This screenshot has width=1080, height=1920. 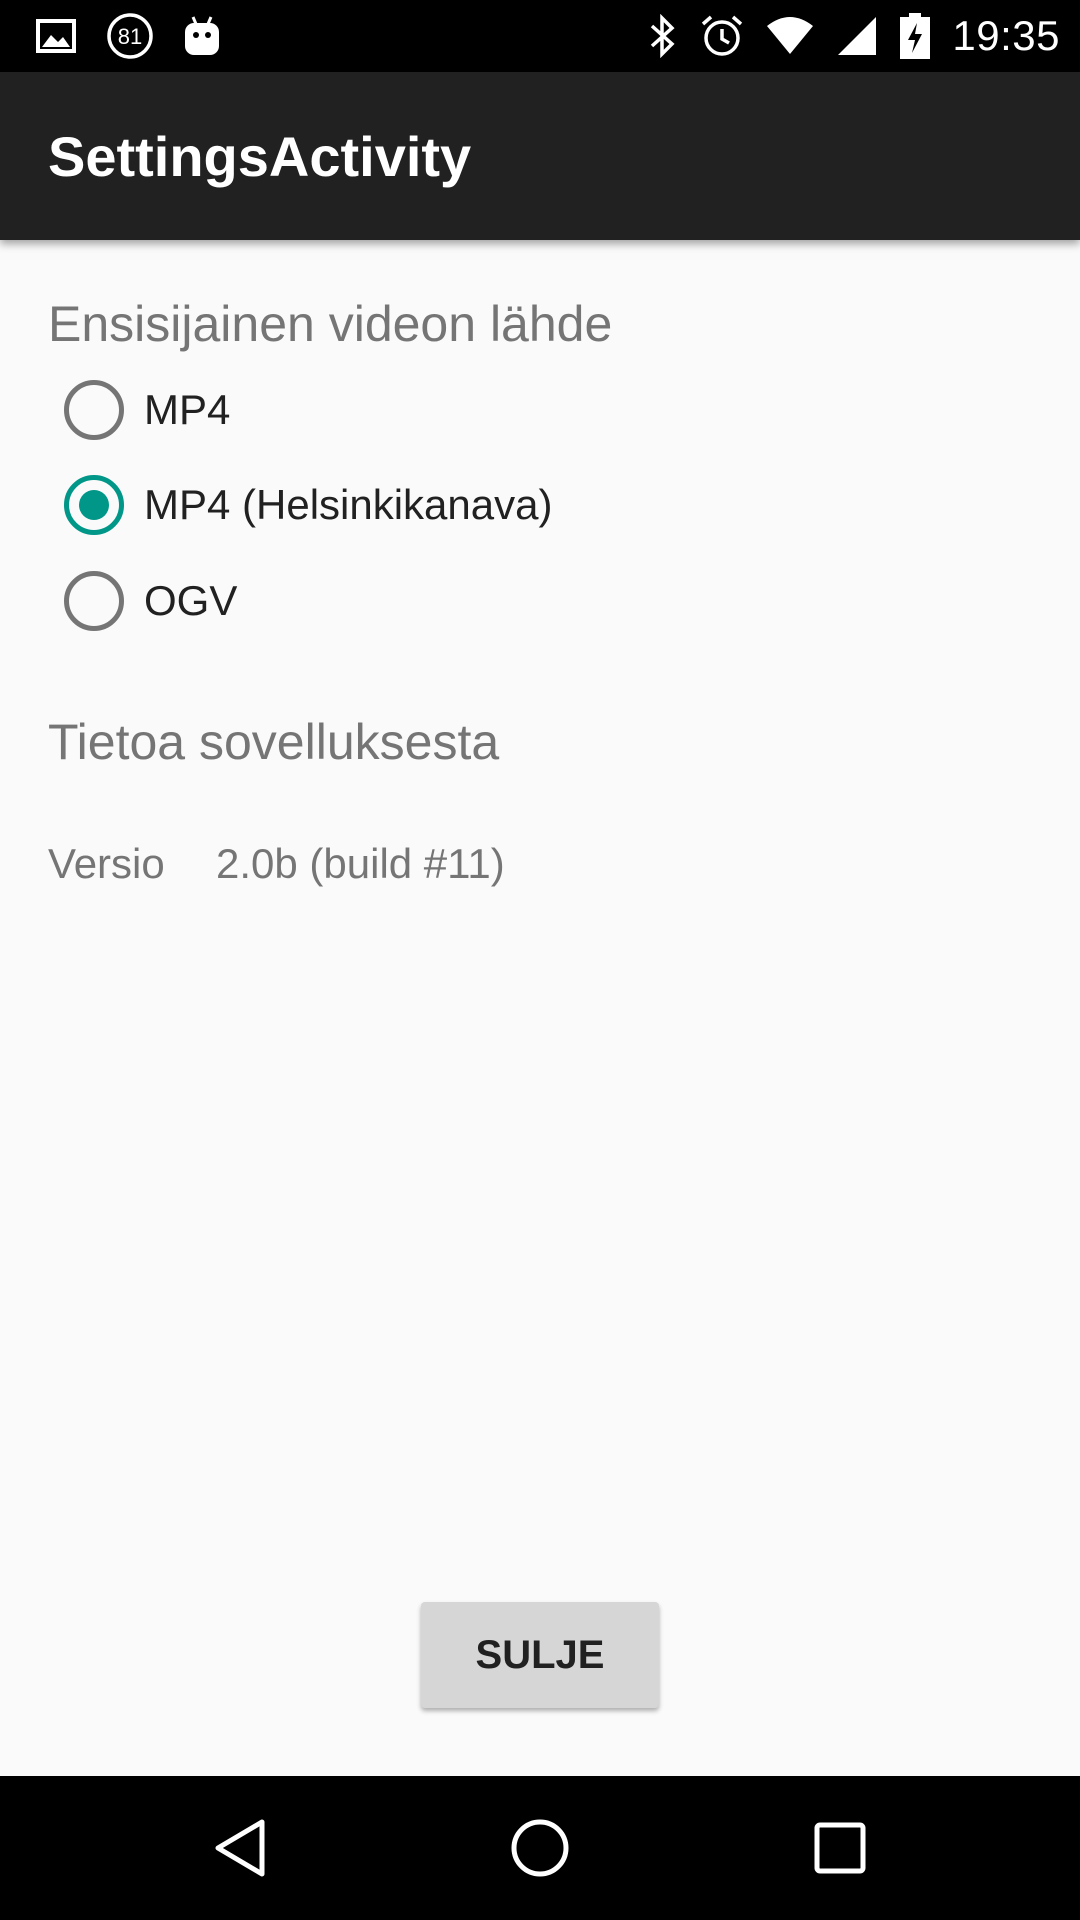 I want to click on version-row: Versio 2.0b (build #11), so click(x=276, y=864).